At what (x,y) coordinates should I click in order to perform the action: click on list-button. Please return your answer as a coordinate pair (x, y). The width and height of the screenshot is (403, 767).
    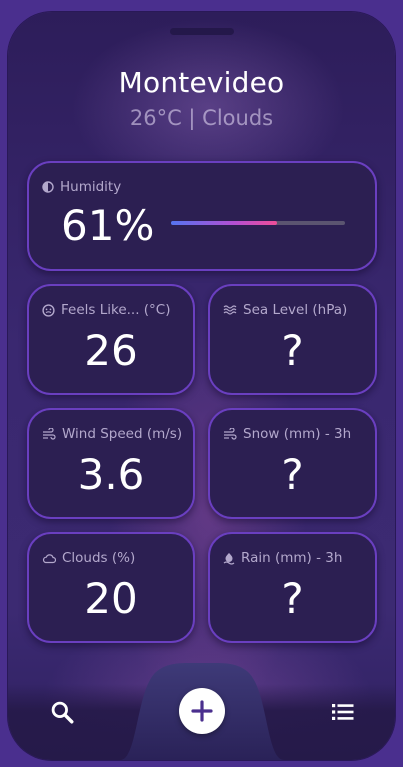
    Looking at the image, I should click on (343, 712).